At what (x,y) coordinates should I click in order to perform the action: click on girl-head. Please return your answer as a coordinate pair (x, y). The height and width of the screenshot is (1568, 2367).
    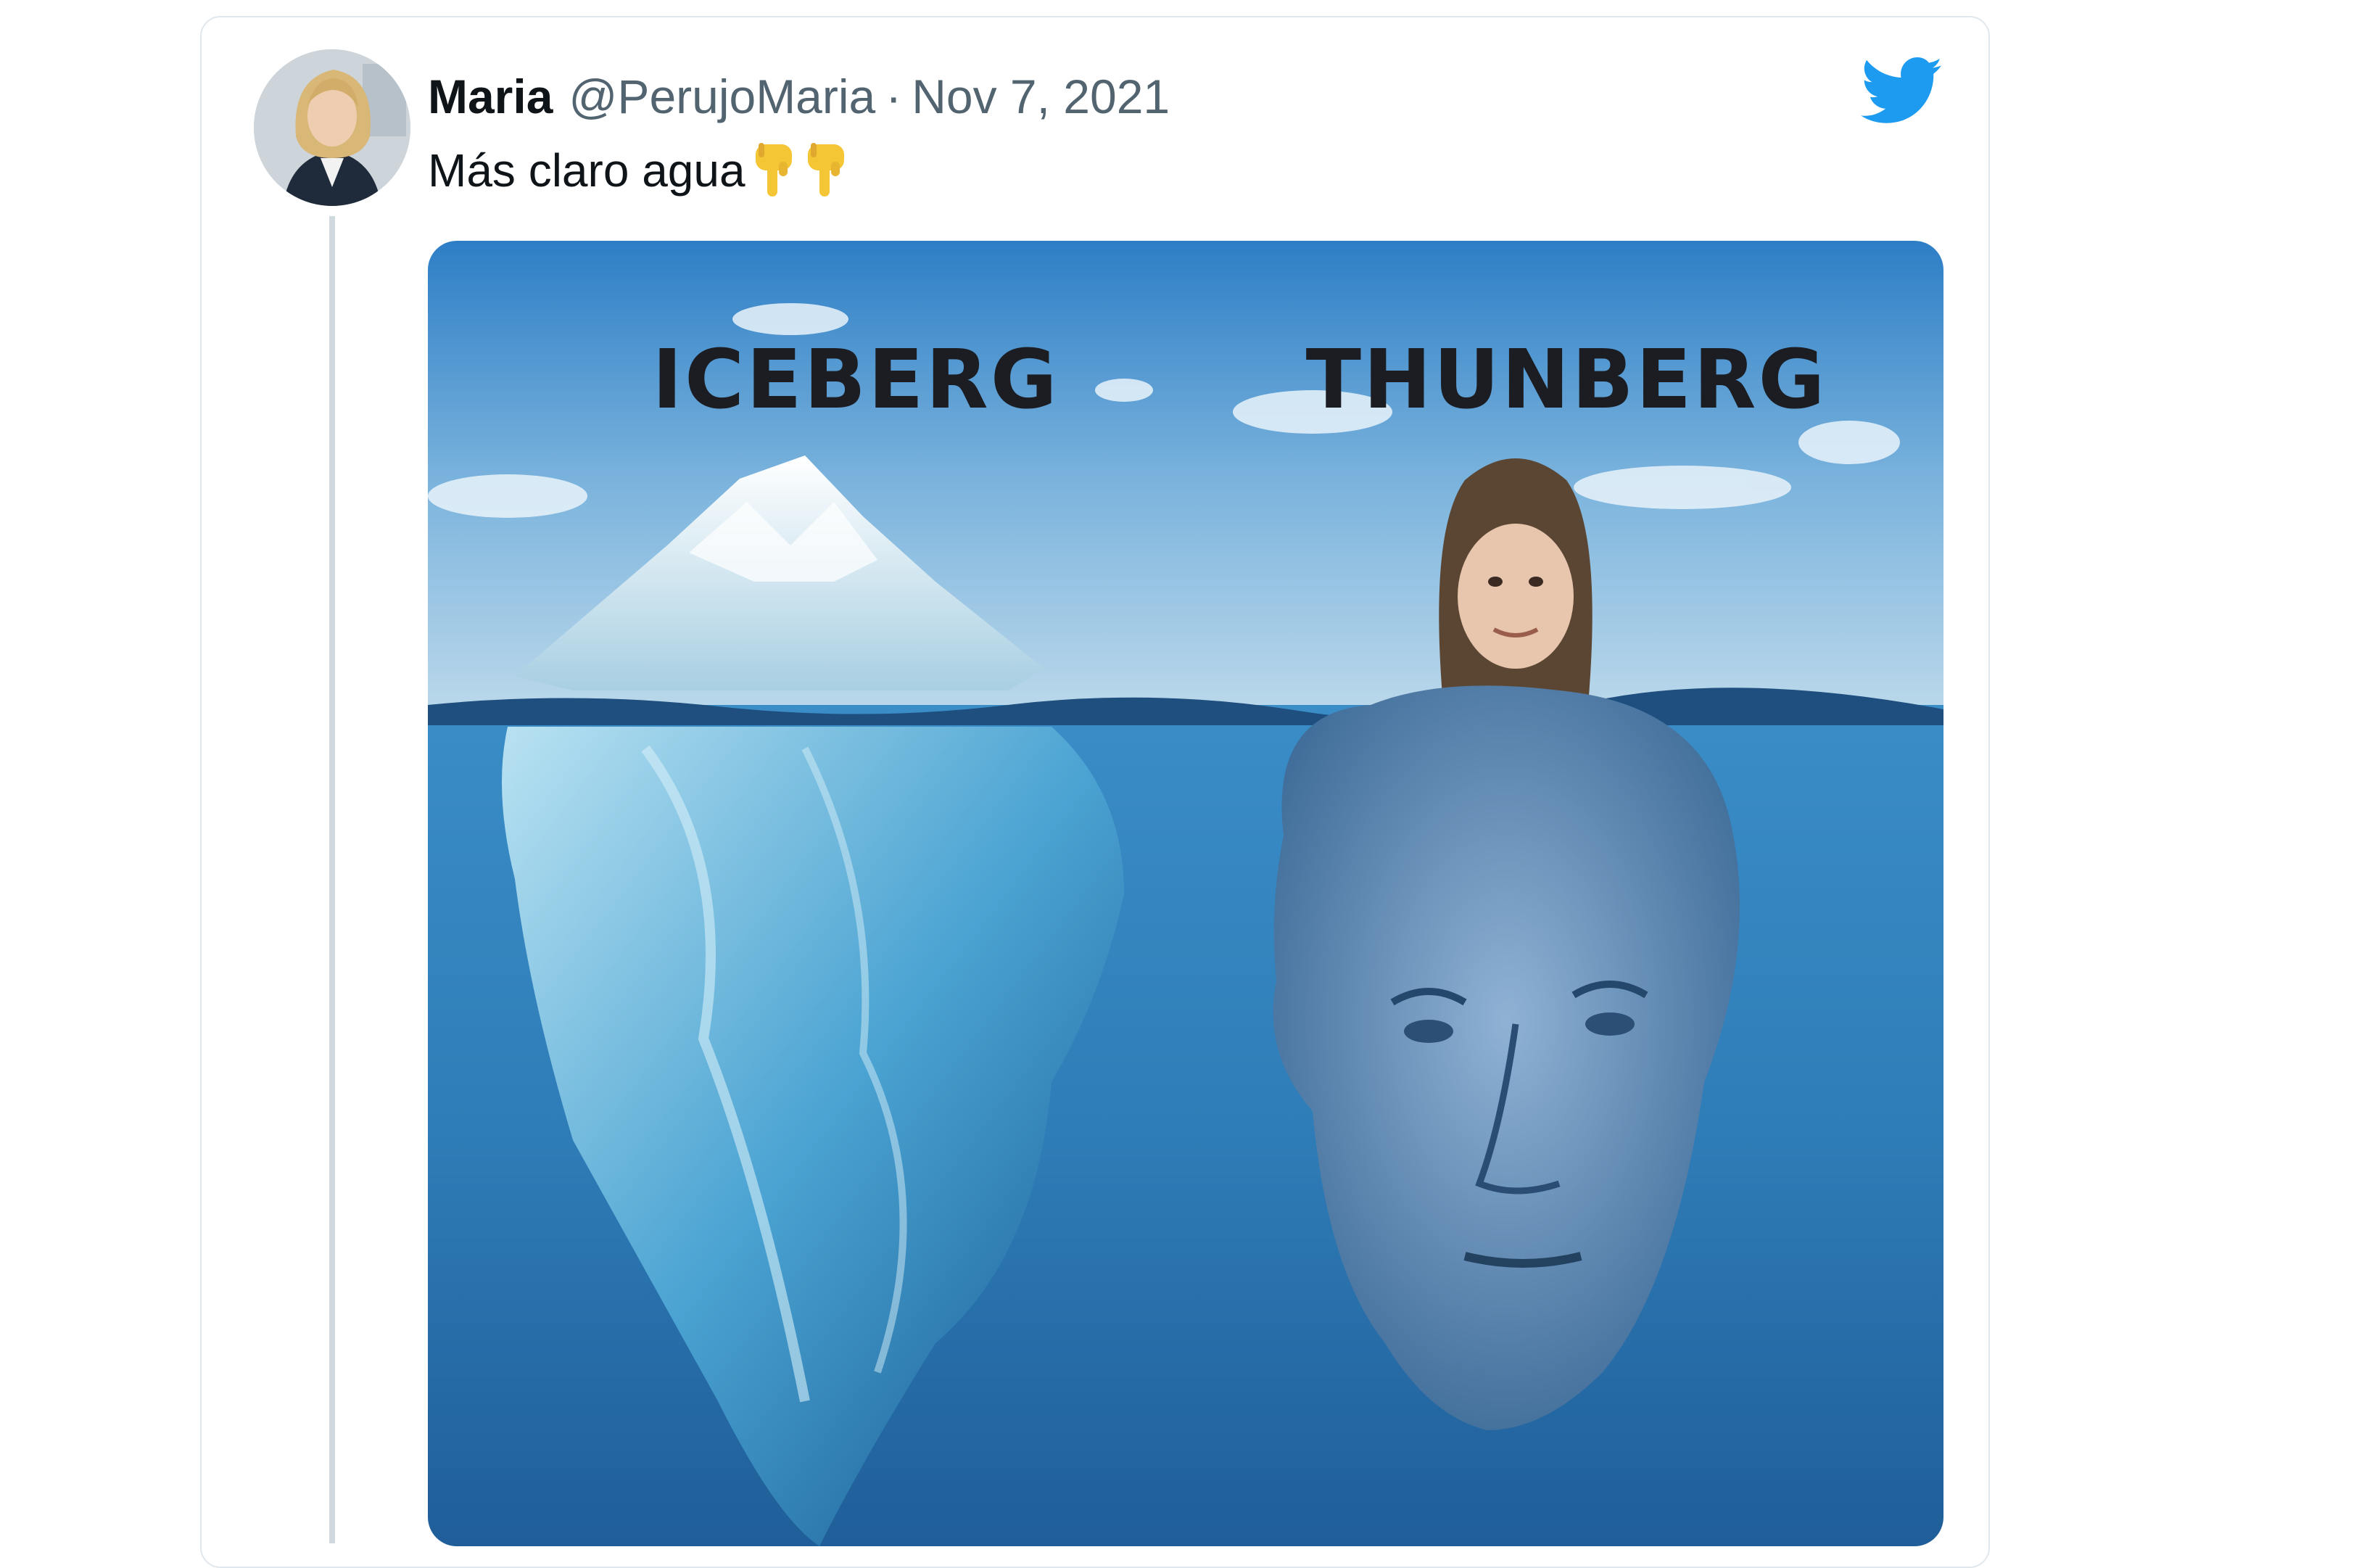
    Looking at the image, I should click on (1516, 581).